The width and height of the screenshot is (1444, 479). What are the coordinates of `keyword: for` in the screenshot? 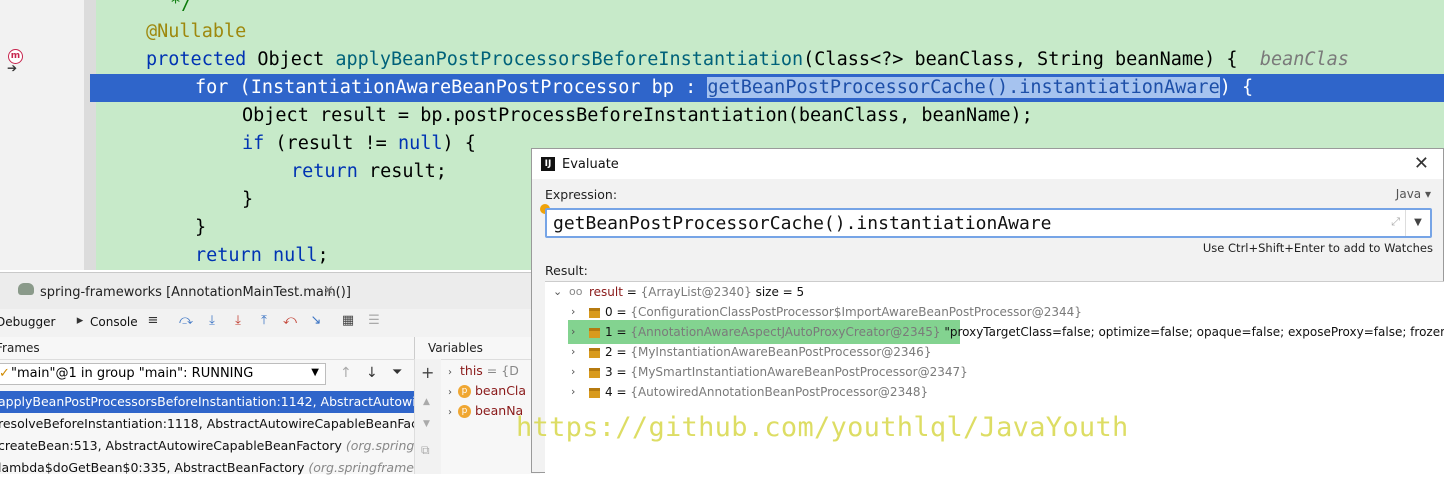 It's located at (212, 87).